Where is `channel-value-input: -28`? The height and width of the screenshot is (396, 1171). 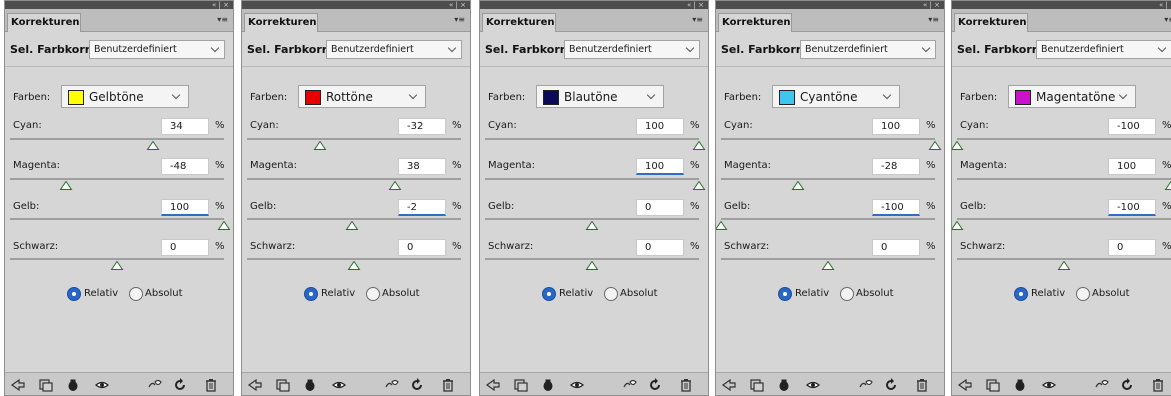 channel-value-input: -28 is located at coordinates (896, 166).